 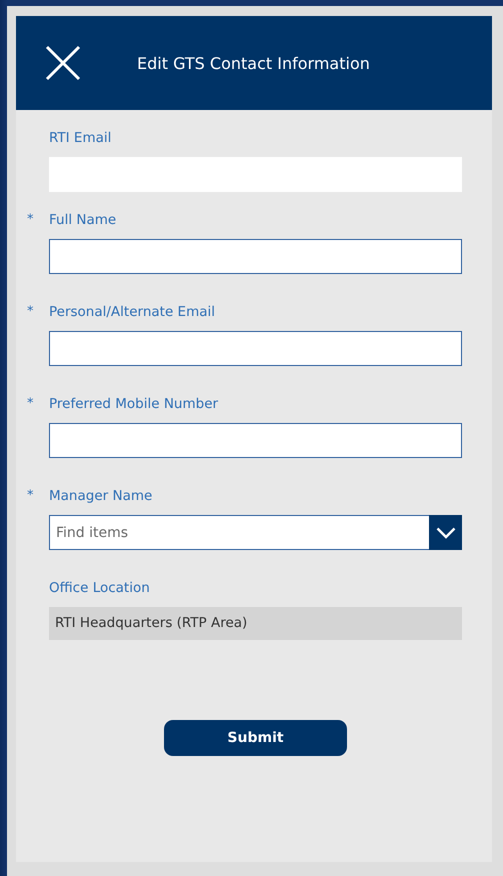 I want to click on field-label: Office Location, so click(x=99, y=588).